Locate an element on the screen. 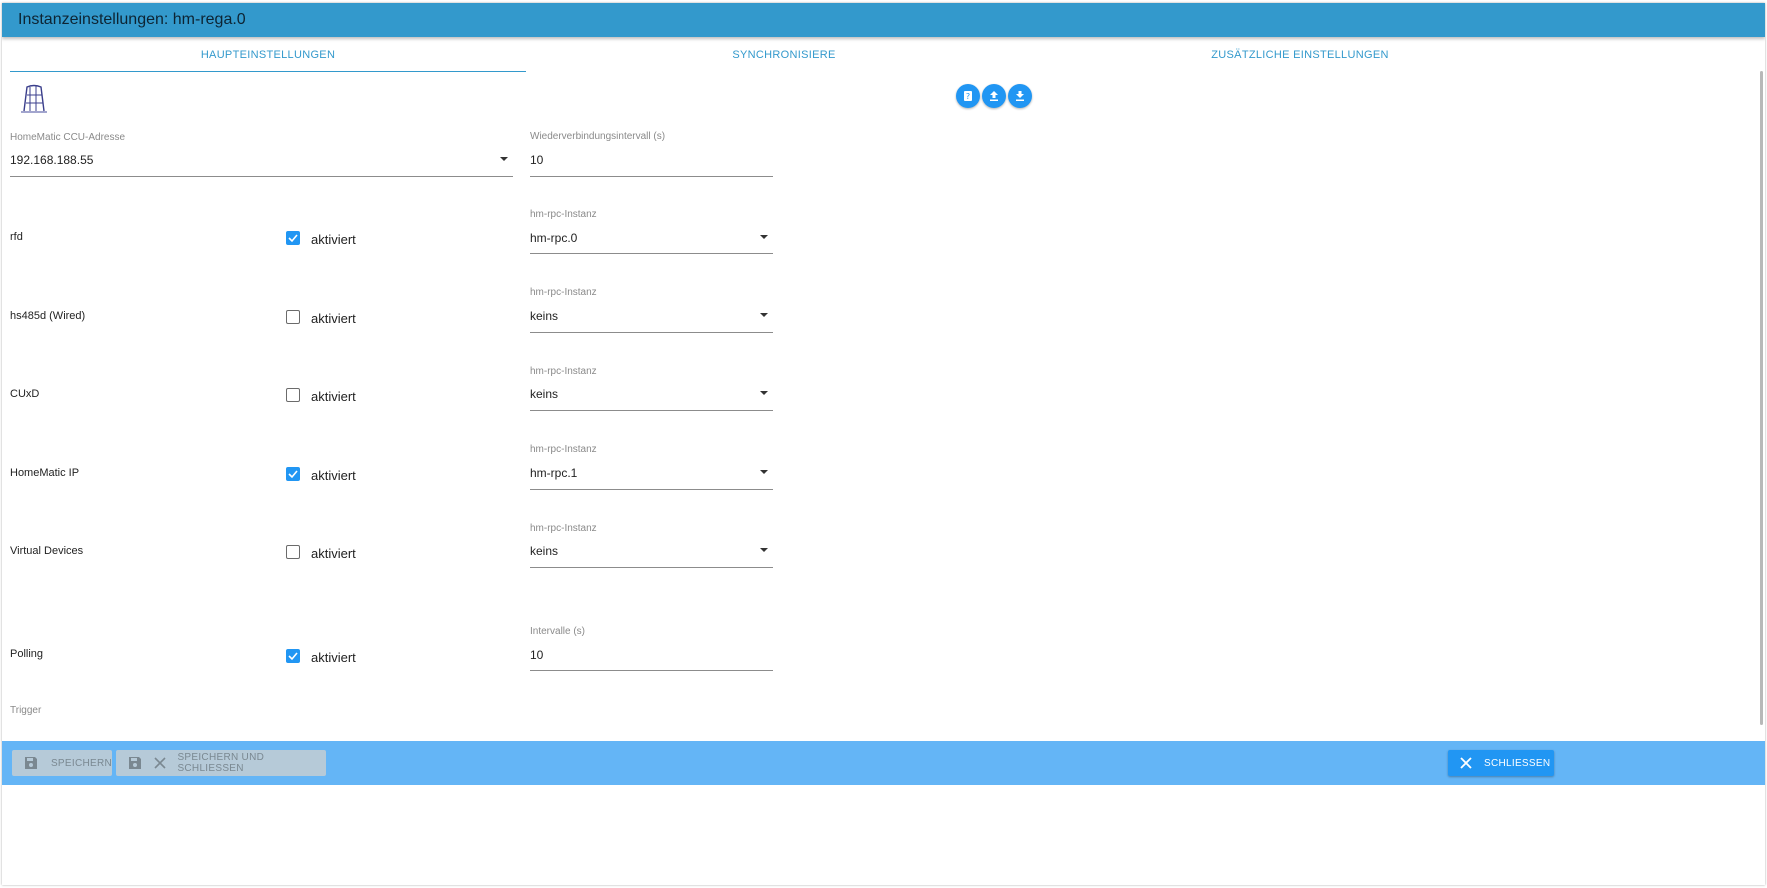 This screenshot has width=1767, height=888. upload-icon is located at coordinates (994, 96).